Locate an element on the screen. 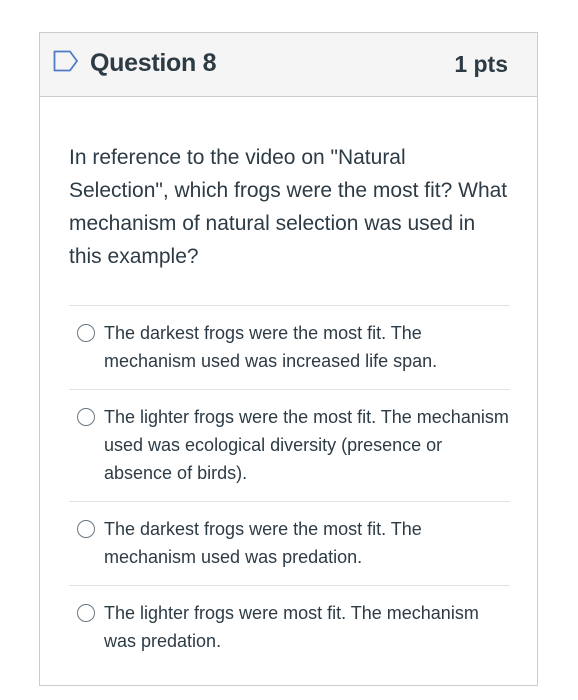 The height and width of the screenshot is (700, 578). question-points: 1 pts is located at coordinates (481, 64).